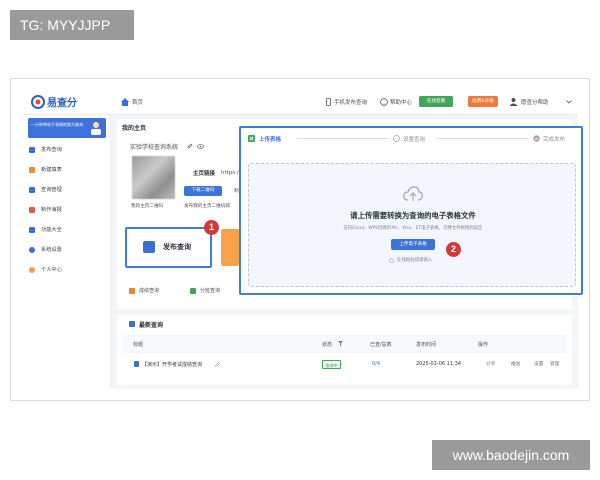 The height and width of the screenshot is (480, 600). What do you see at coordinates (210, 291) in the screenshot?
I see `class-query-label: 分班查询` at bounding box center [210, 291].